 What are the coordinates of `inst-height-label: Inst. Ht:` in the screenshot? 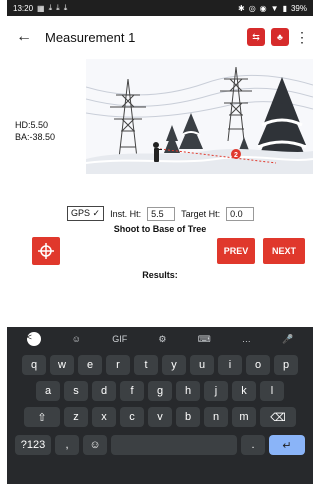 It's located at (126, 213).